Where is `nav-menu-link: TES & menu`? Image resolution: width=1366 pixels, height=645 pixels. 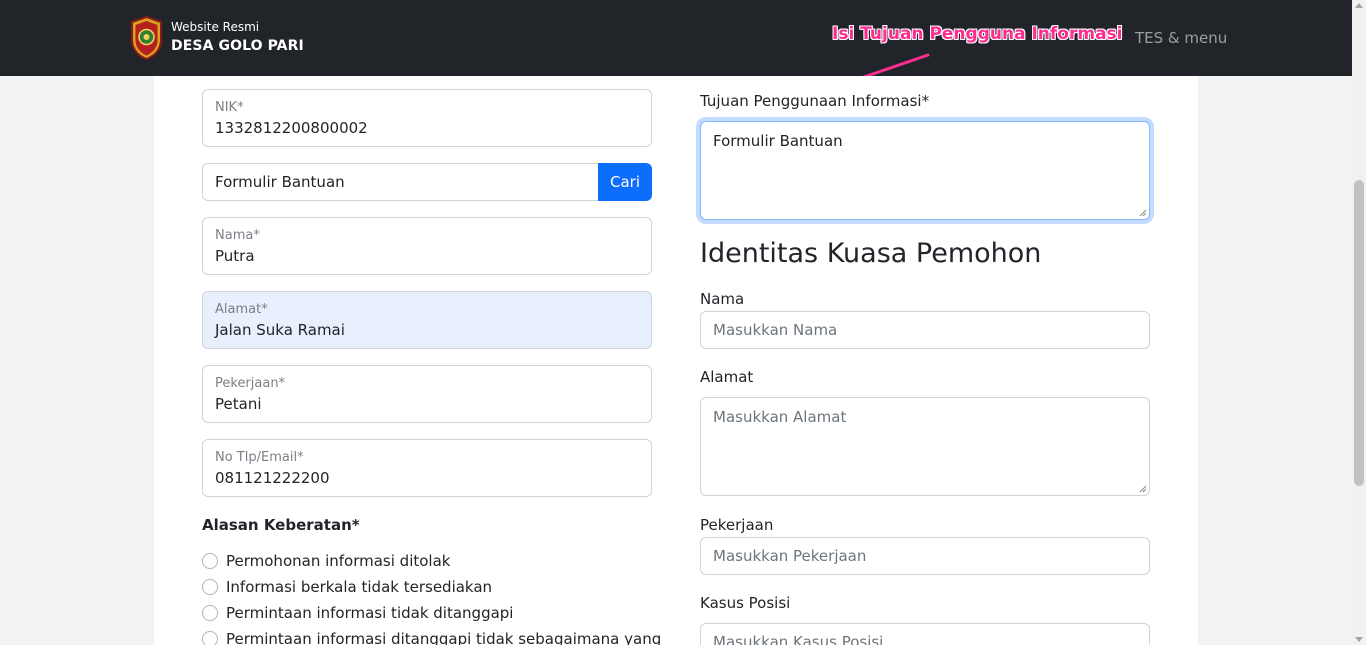
nav-menu-link: TES & menu is located at coordinates (1181, 38).